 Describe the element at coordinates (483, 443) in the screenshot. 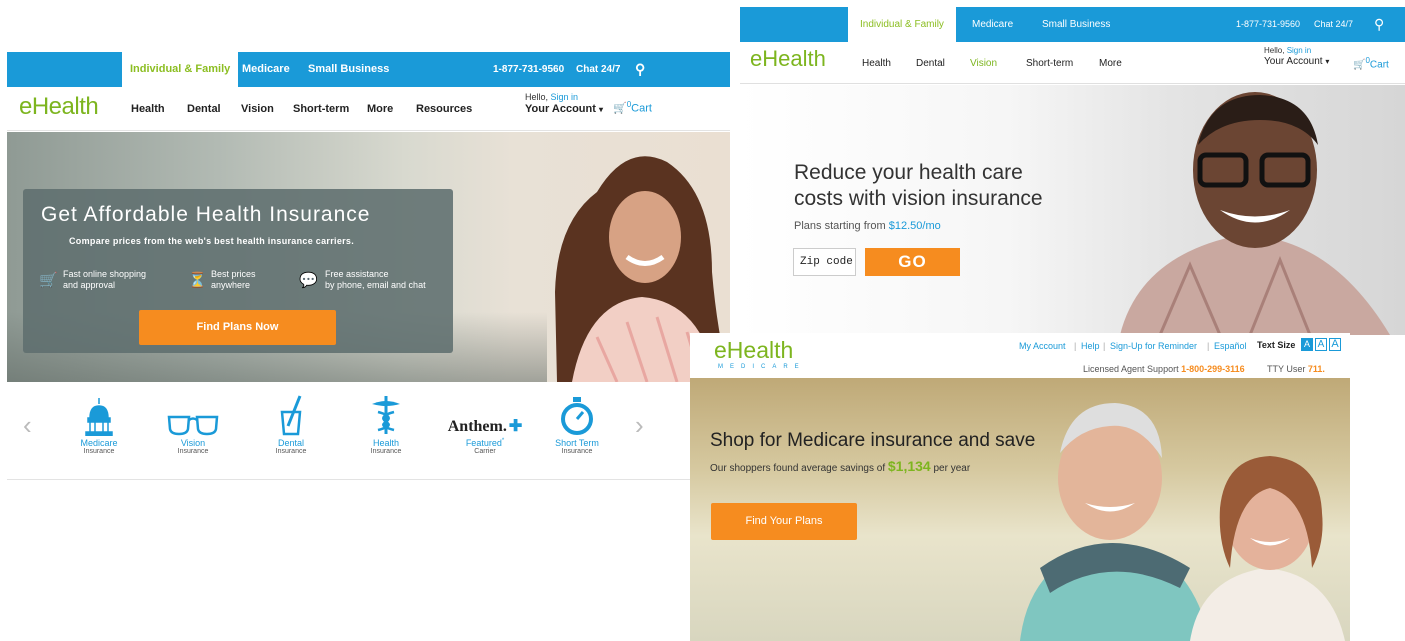

I see `featured-text: Featured` at that location.